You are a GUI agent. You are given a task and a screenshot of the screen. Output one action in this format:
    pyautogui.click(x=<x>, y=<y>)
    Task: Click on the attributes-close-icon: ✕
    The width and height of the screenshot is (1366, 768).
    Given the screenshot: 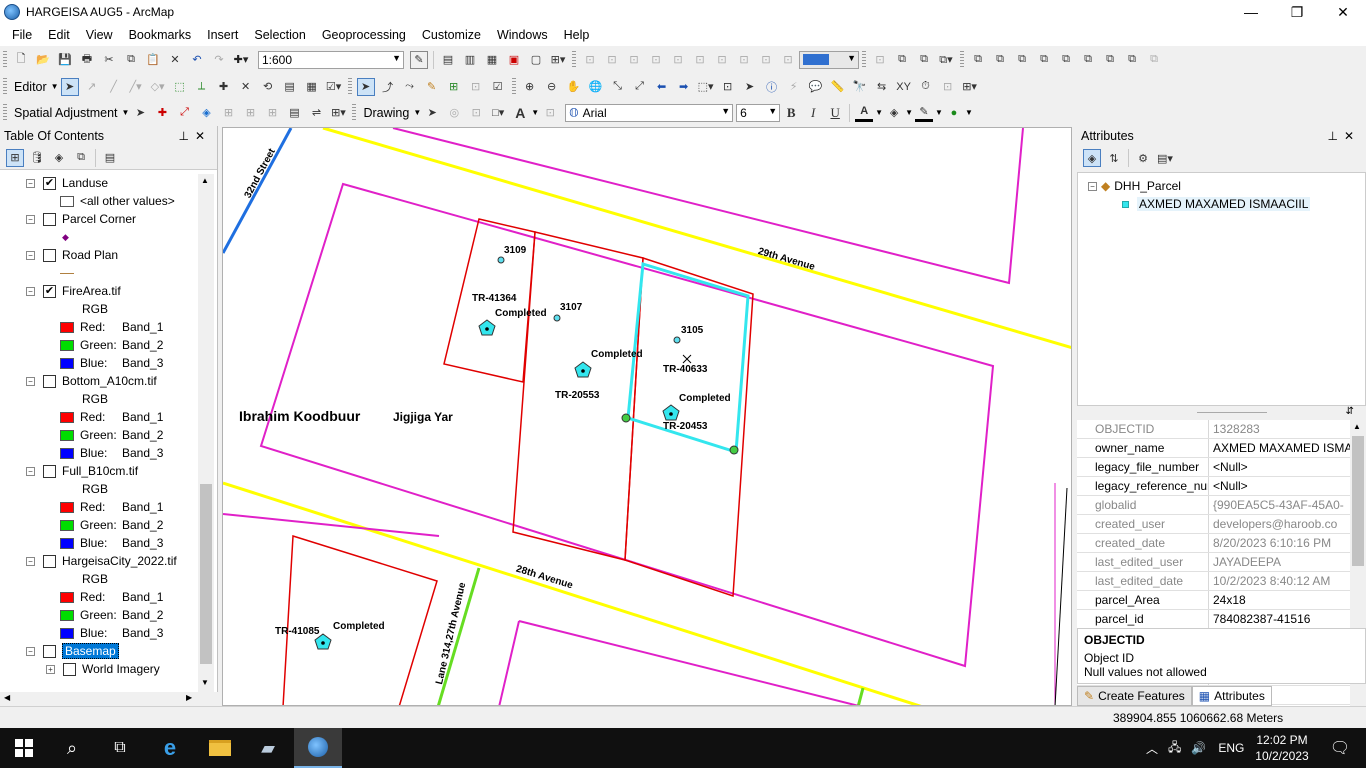 What is the action you would take?
    pyautogui.click(x=1352, y=136)
    